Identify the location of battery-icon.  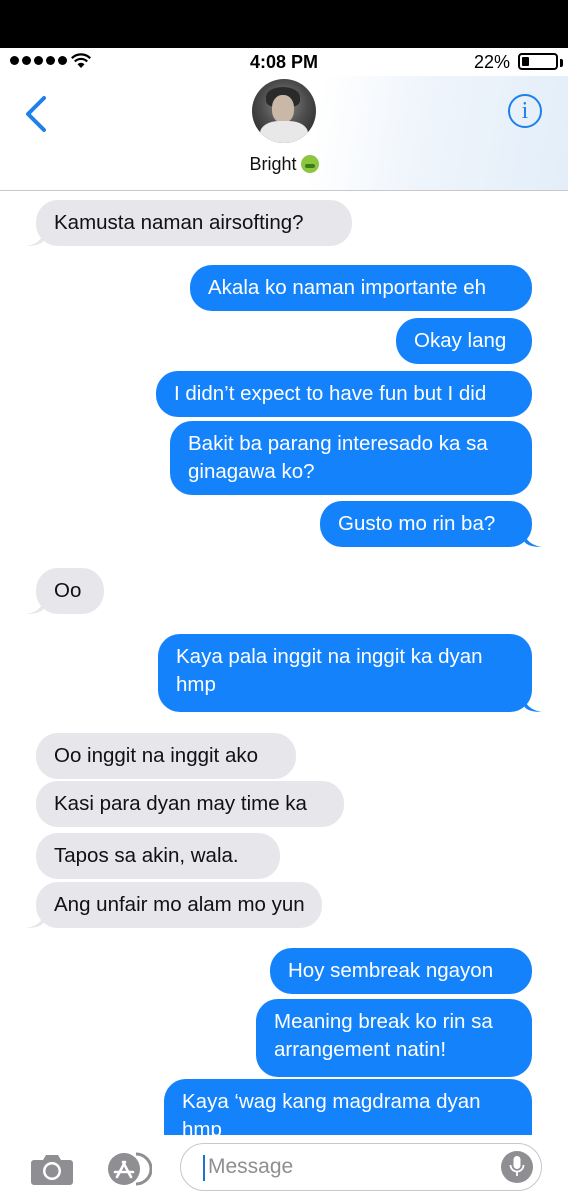
(538, 61).